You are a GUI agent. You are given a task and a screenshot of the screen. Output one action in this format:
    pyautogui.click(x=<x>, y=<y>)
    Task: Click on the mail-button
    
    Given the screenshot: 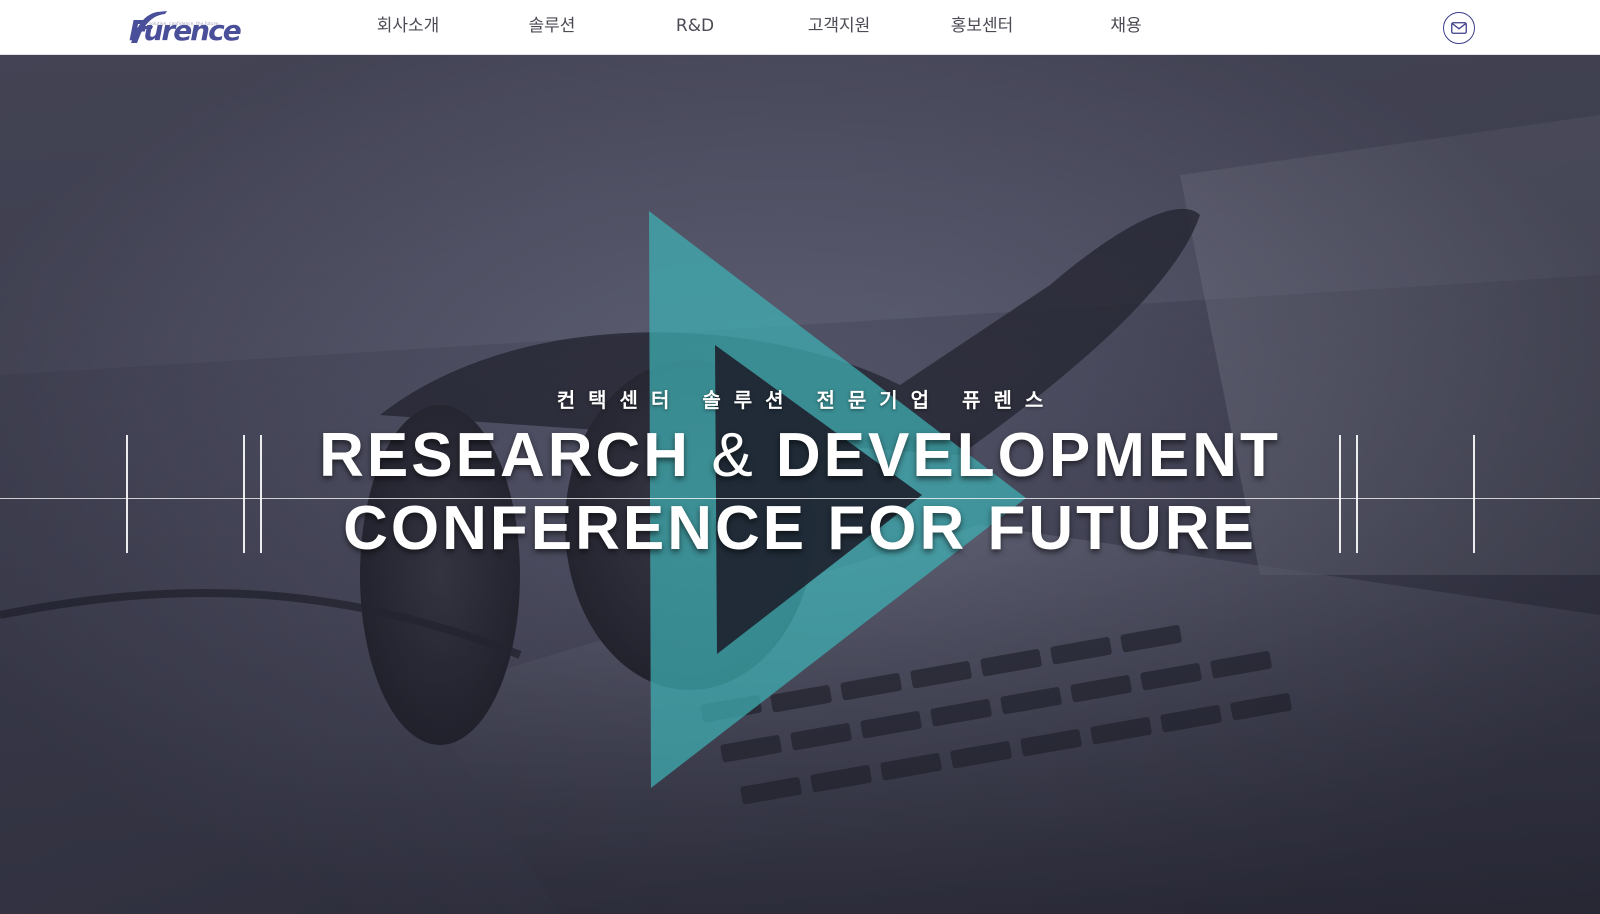 What is the action you would take?
    pyautogui.click(x=1459, y=28)
    